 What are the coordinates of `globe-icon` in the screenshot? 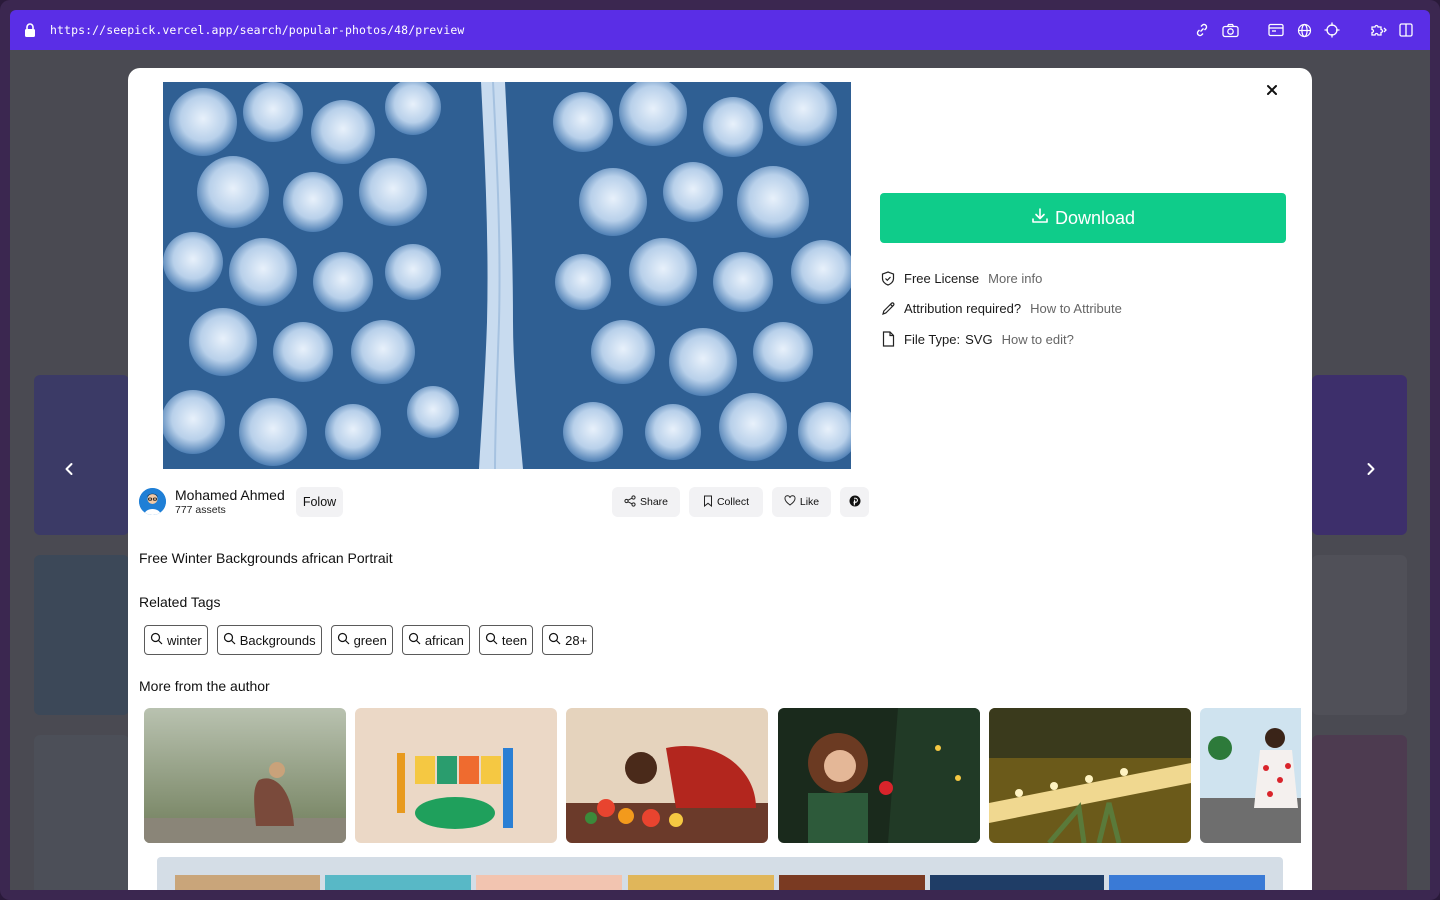 It's located at (1304, 30).